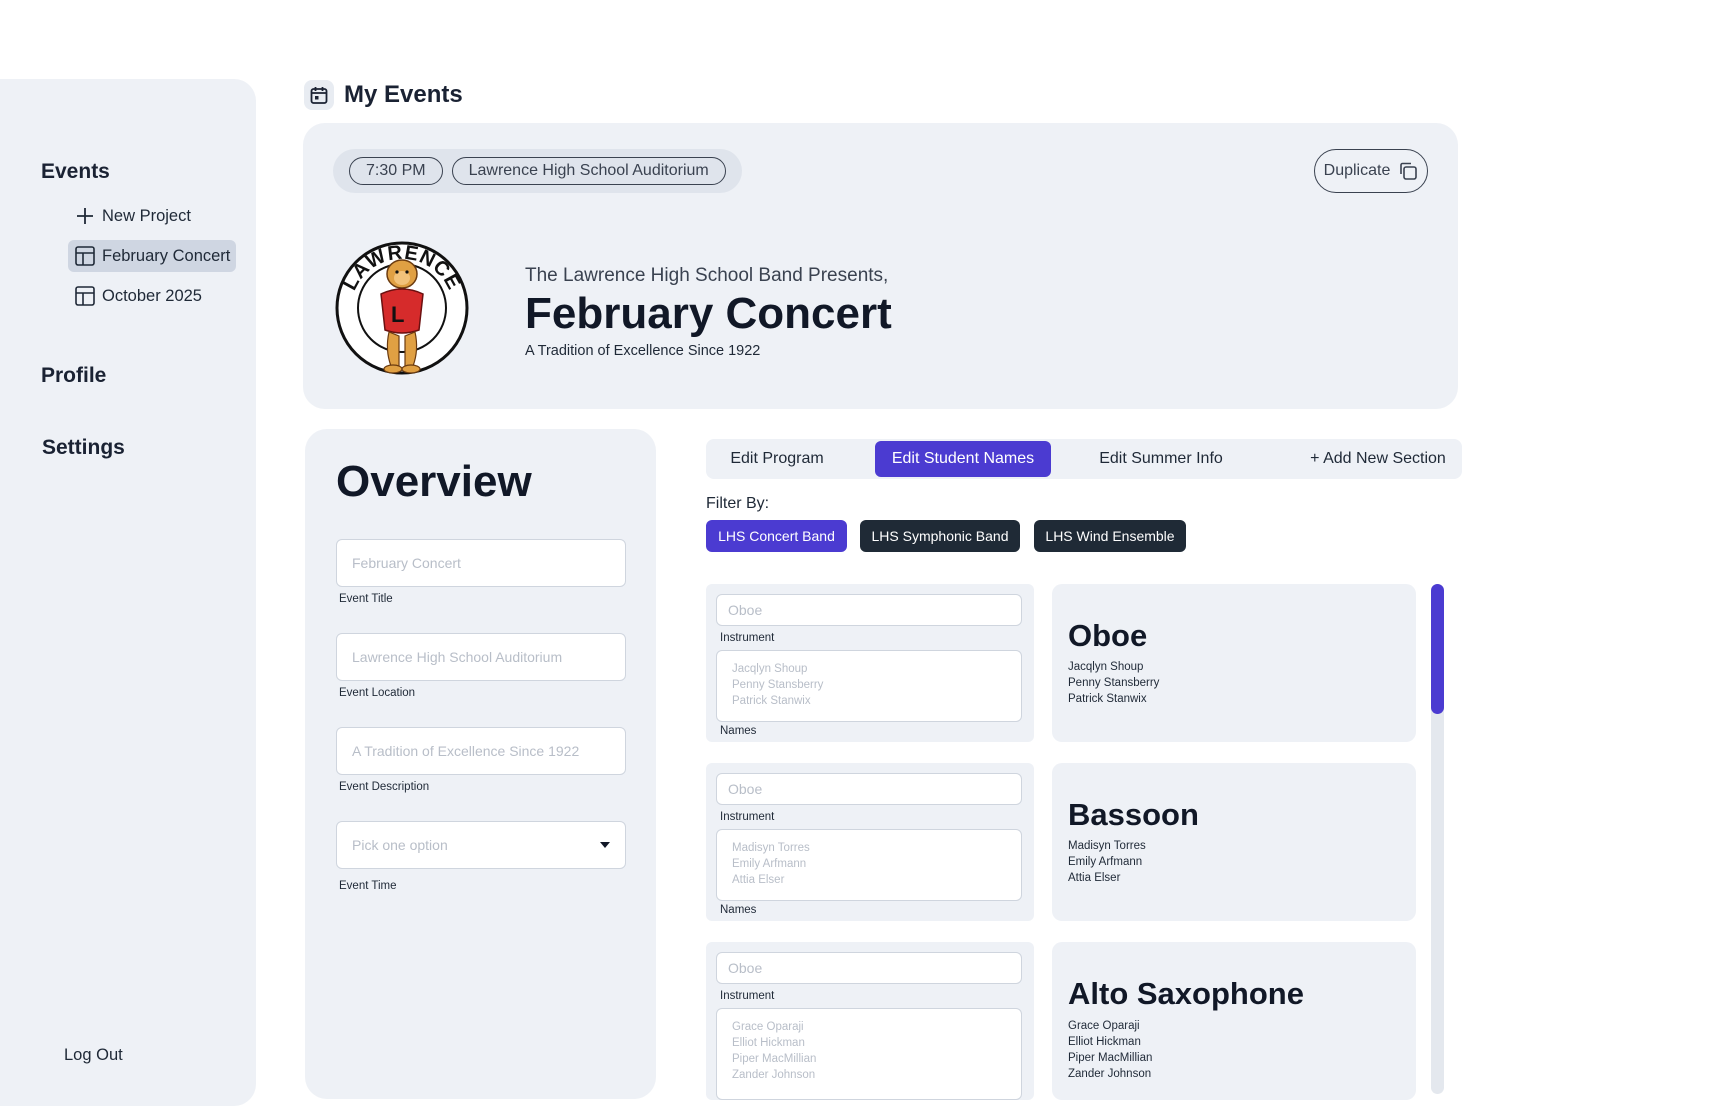 The width and height of the screenshot is (1728, 1117). I want to click on name-line: Elliot Hickman, so click(768, 1043).